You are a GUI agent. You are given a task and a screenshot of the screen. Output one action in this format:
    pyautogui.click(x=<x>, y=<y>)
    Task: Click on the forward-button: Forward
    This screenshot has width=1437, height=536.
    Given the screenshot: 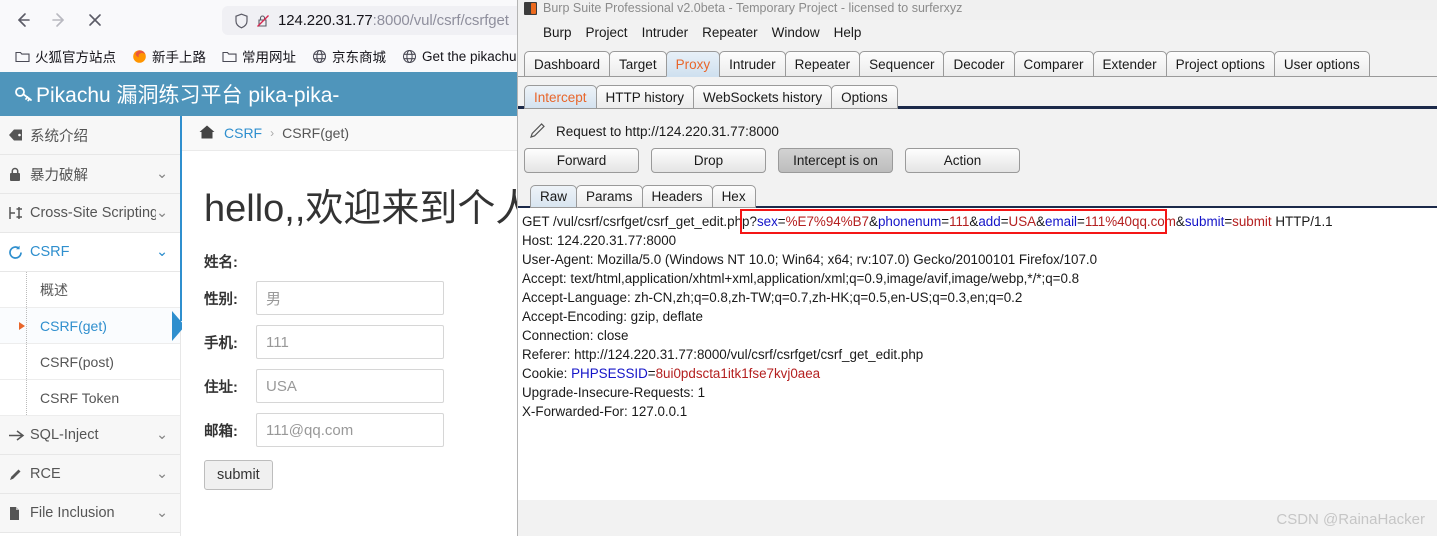 What is the action you would take?
    pyautogui.click(x=581, y=160)
    